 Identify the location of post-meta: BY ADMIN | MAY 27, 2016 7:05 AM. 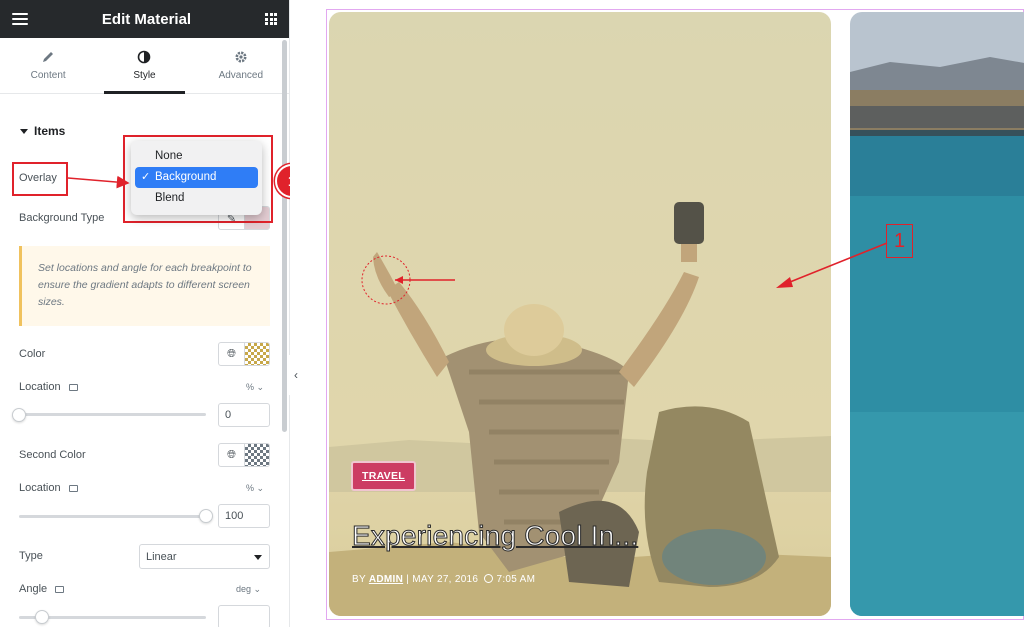
(443, 579).